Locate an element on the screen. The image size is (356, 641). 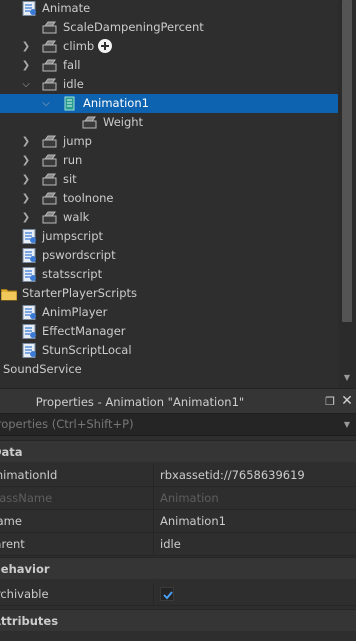
property-name: AnimationId is located at coordinates (29, 475).